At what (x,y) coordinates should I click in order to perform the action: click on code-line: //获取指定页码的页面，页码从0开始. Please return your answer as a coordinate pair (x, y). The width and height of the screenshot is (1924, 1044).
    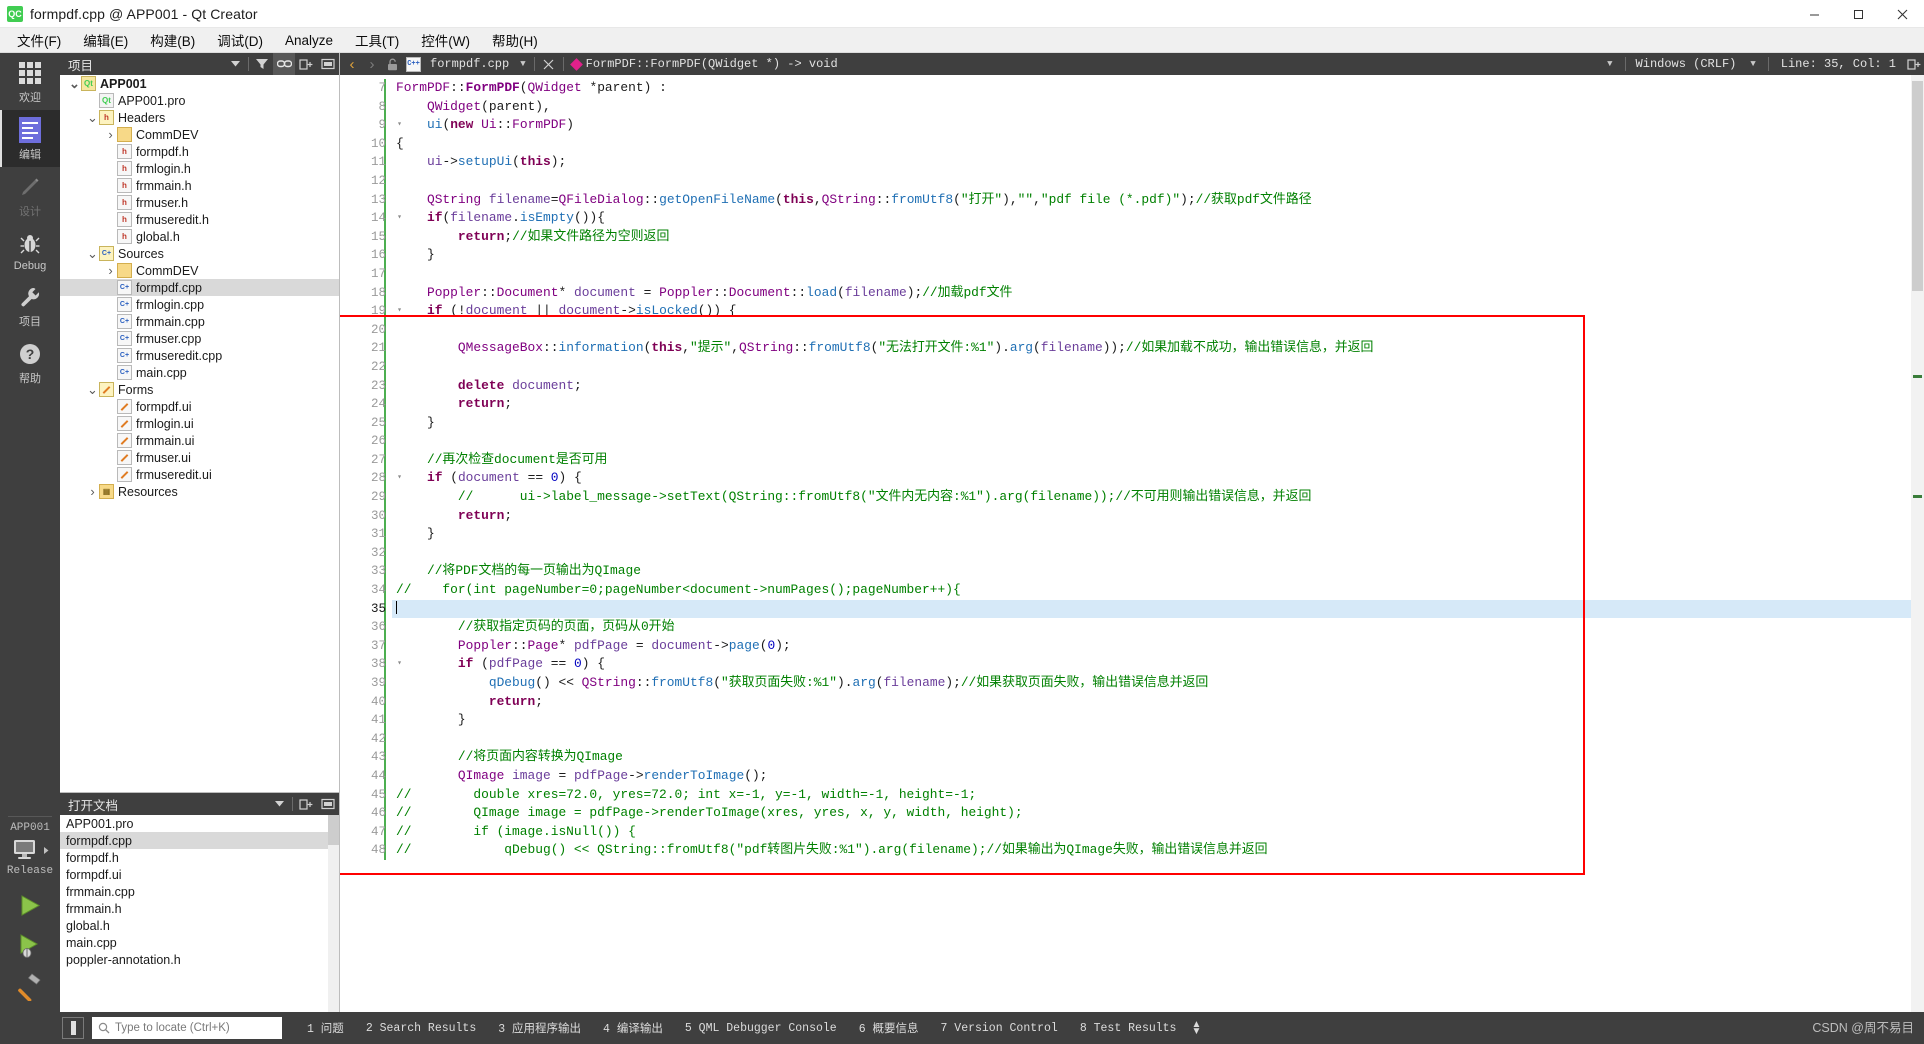
    Looking at the image, I should click on (1158, 627).